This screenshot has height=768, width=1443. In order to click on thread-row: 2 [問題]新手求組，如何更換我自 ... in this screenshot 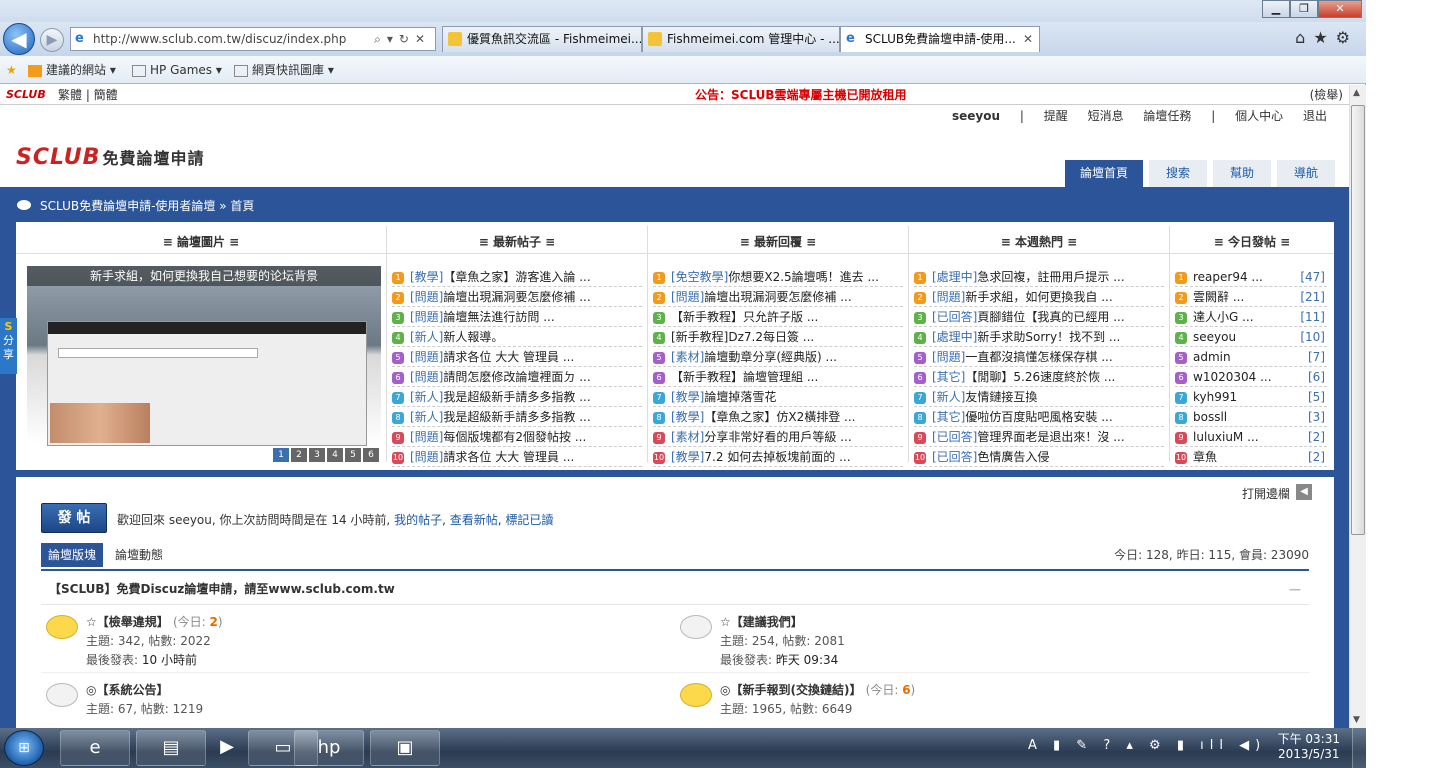, I will do `click(1039, 297)`.